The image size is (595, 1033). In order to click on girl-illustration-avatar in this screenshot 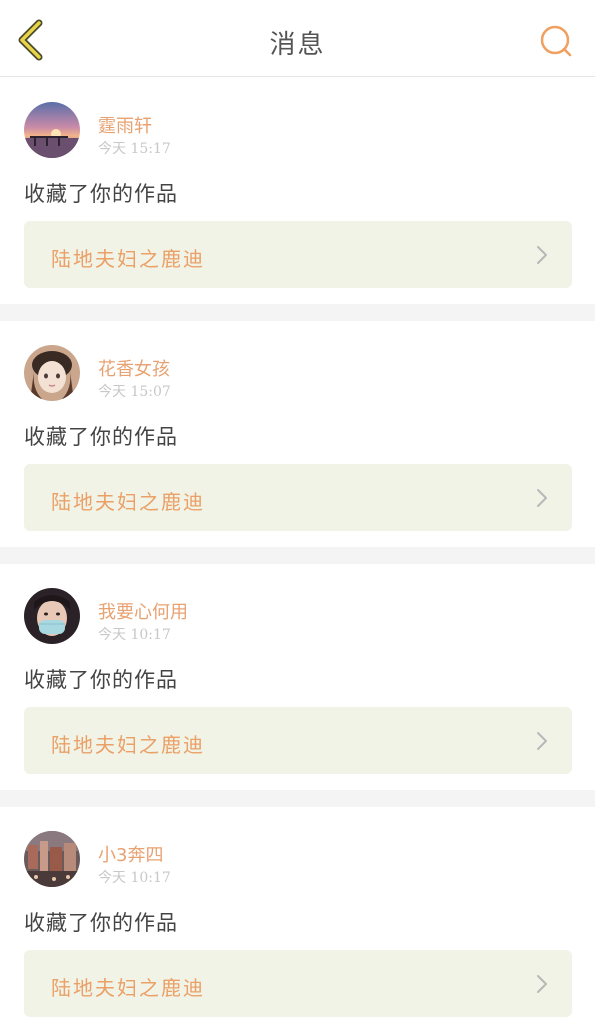, I will do `click(52, 373)`.